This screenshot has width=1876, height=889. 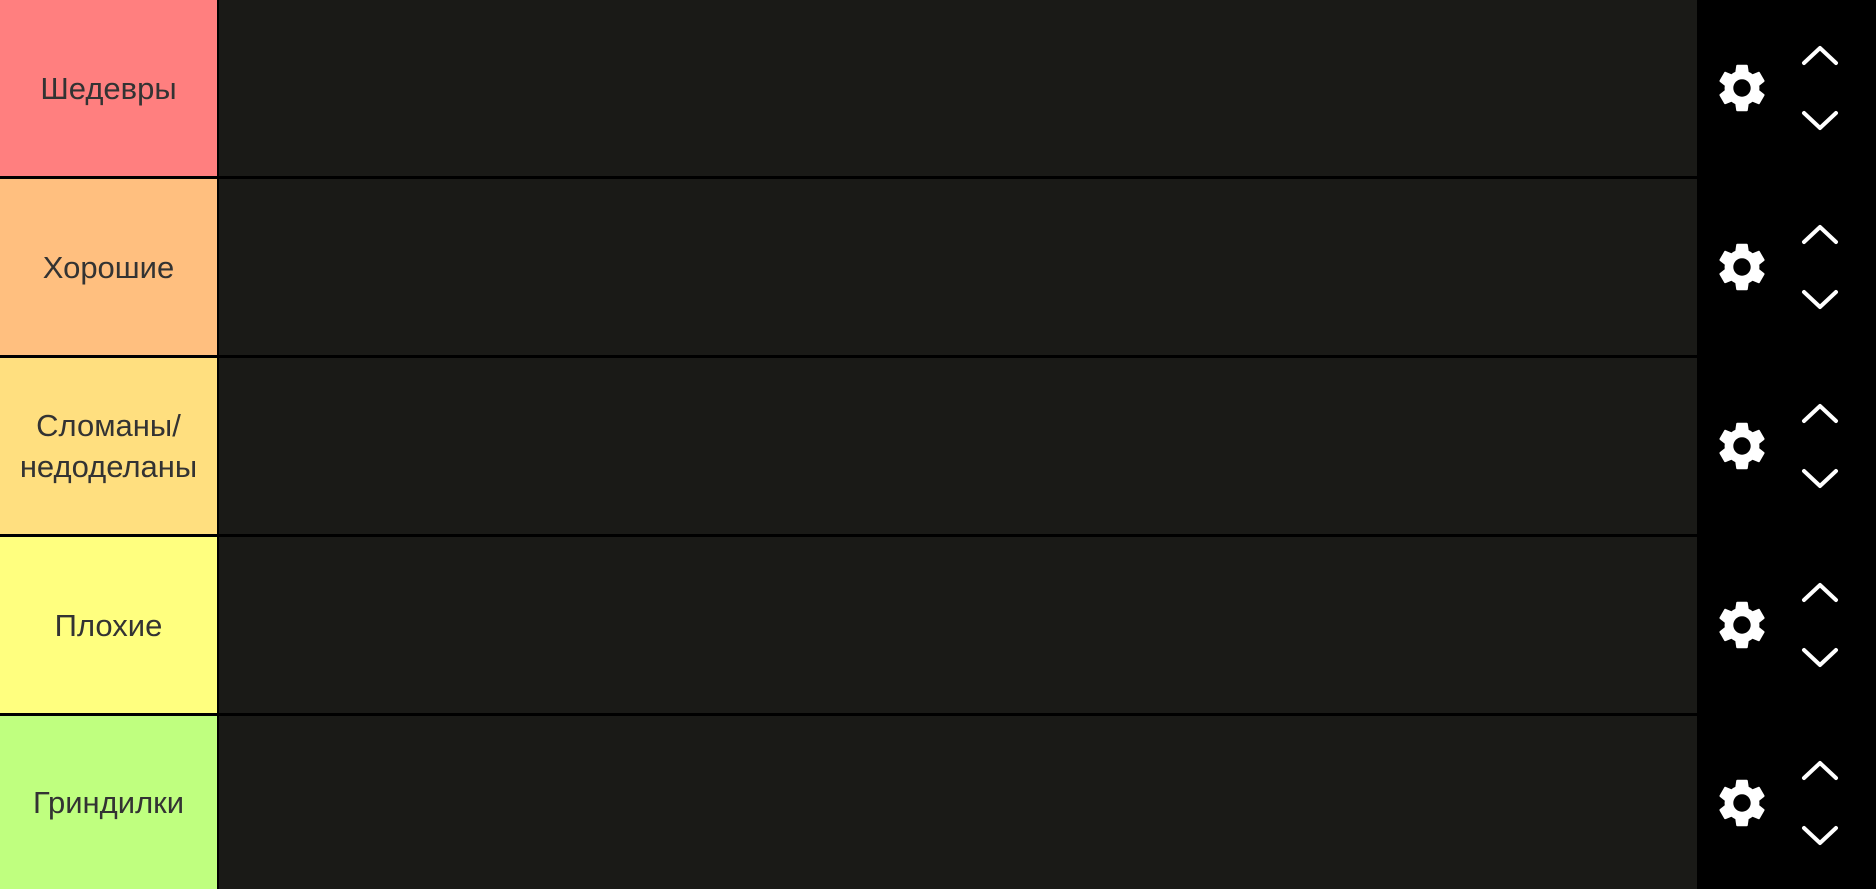 What do you see at coordinates (109, 267) in the screenshot?
I see `tier-label: Хорошие` at bounding box center [109, 267].